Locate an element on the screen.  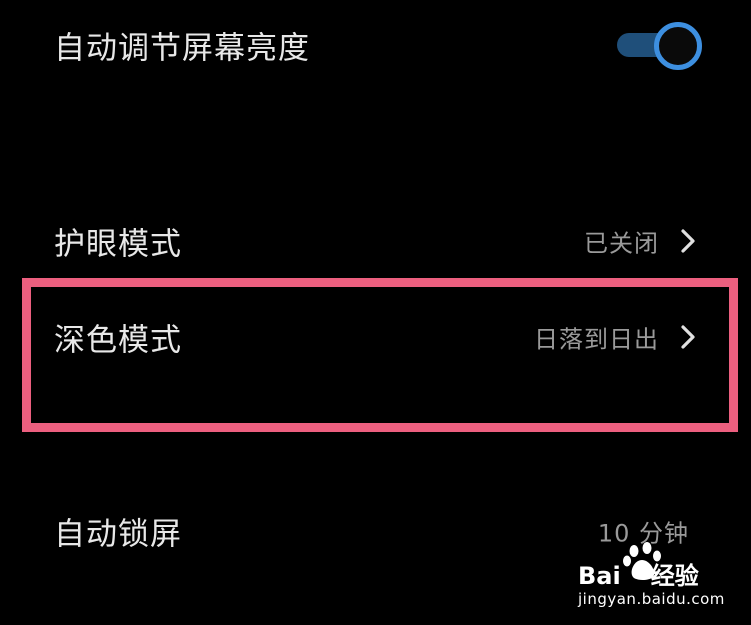
auto-brightness-toggle is located at coordinates (659, 45).